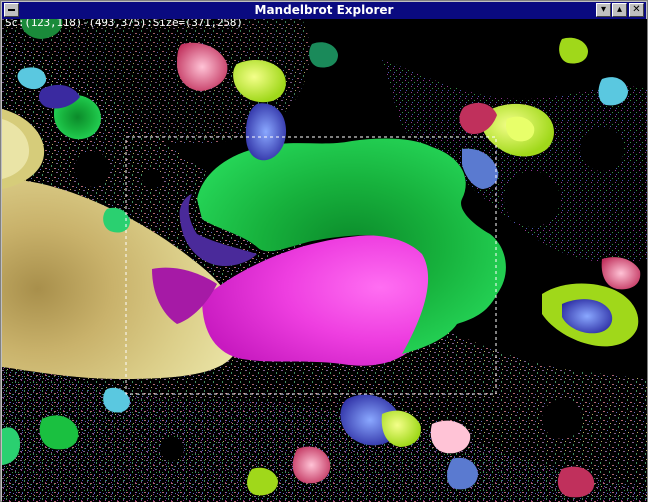 This screenshot has height=502, width=648. I want to click on minimize-icon: ▾, so click(603, 10).